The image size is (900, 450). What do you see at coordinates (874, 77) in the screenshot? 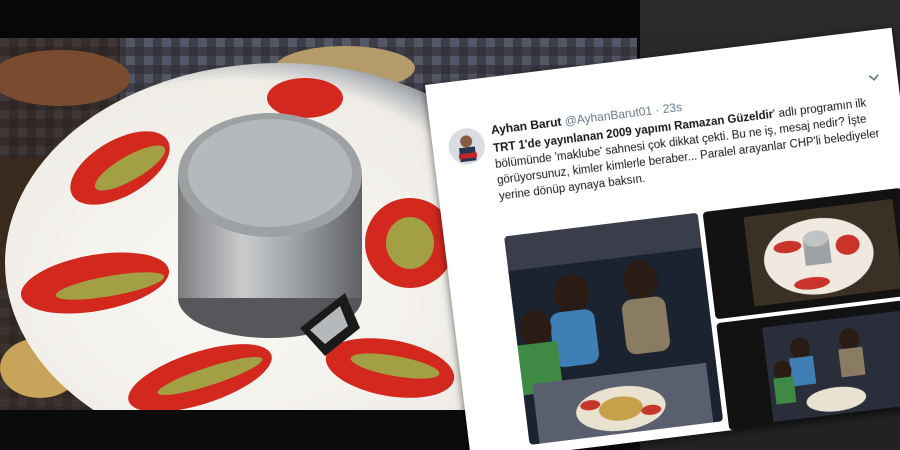
I see `chevron-down-icon` at bounding box center [874, 77].